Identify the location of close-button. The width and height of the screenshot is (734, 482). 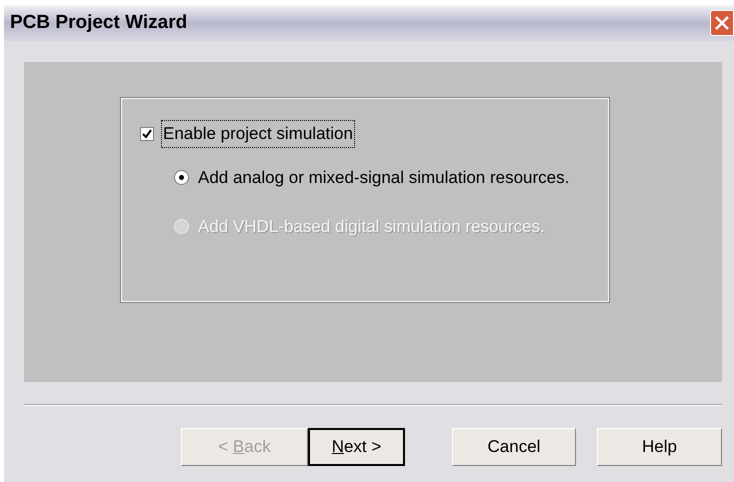
(722, 23).